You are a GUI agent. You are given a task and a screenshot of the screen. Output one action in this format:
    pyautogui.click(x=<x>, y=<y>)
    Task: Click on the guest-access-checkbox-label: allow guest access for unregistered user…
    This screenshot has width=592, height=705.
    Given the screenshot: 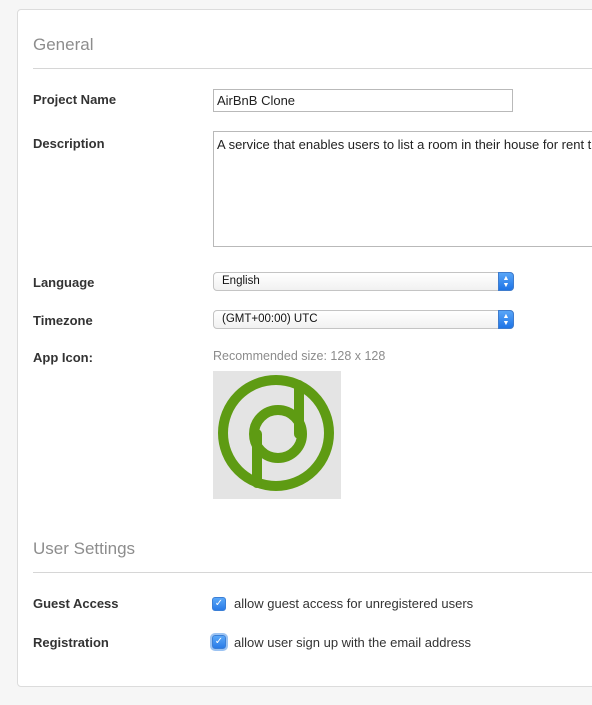 What is the action you would take?
    pyautogui.click(x=353, y=603)
    